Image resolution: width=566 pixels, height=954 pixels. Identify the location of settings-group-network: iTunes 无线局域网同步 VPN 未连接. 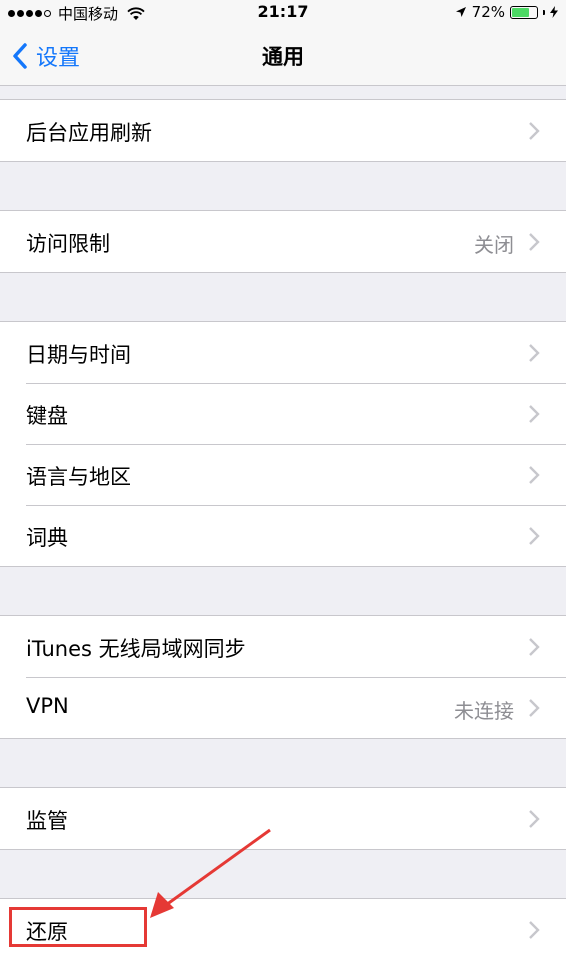
(283, 677).